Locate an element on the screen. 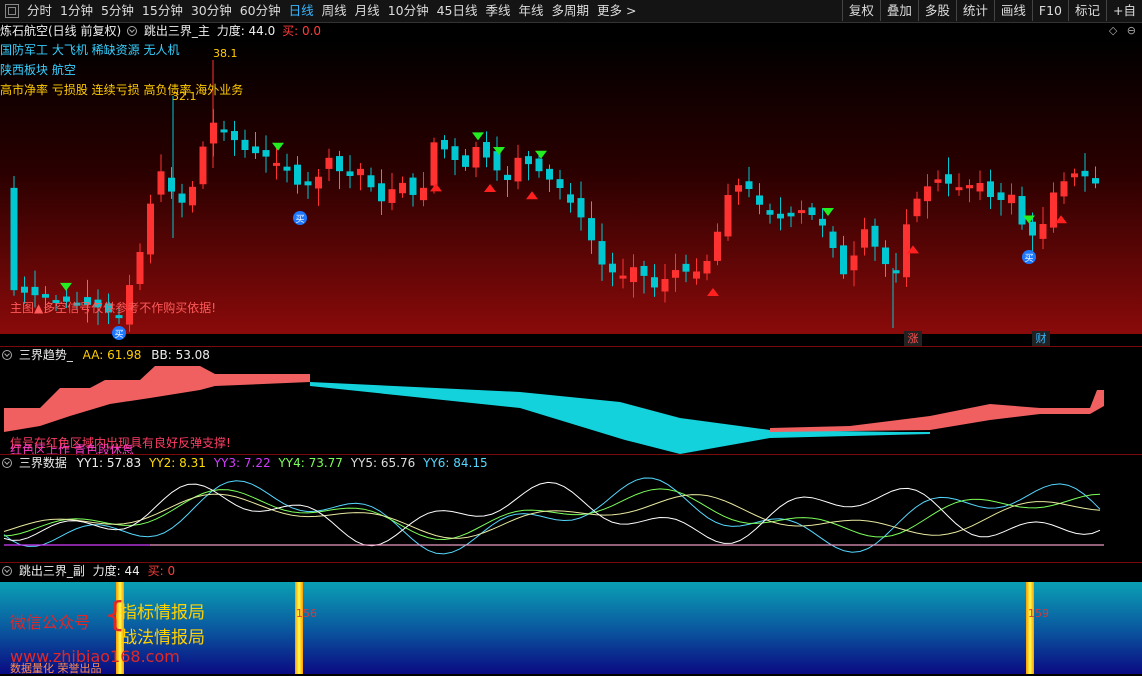  main-indicator-name: 跳出三界_主 is located at coordinates (177, 31).